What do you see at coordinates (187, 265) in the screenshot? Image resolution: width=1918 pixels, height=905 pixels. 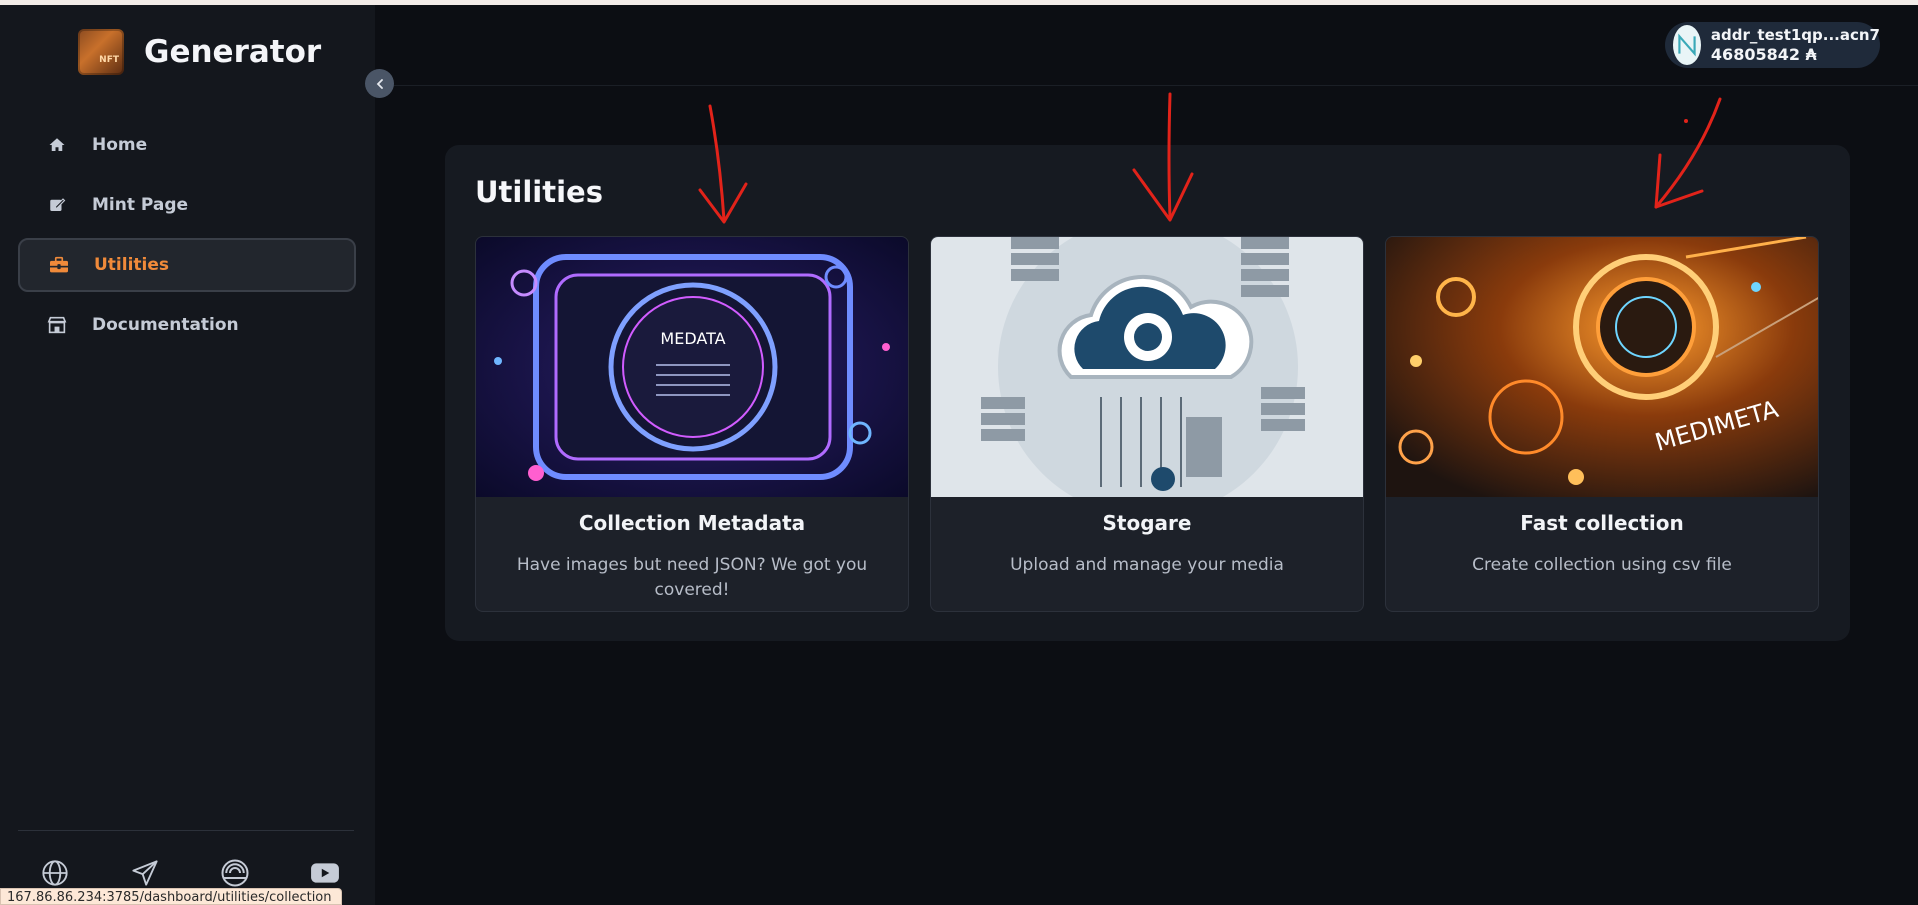 I see `sidebar-item-utilities: Utilities` at bounding box center [187, 265].